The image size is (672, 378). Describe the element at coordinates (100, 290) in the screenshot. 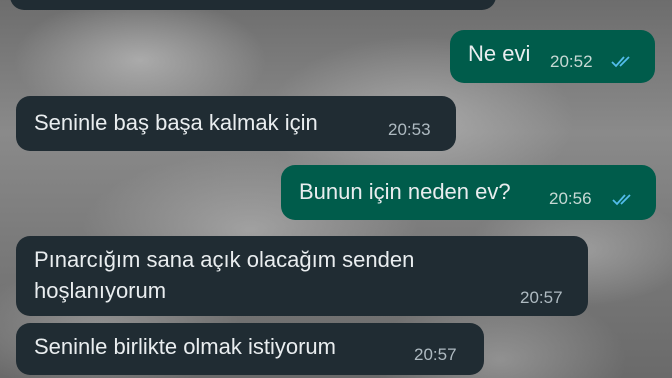

I see `message-text-line-2: hoşlanıyorum` at that location.